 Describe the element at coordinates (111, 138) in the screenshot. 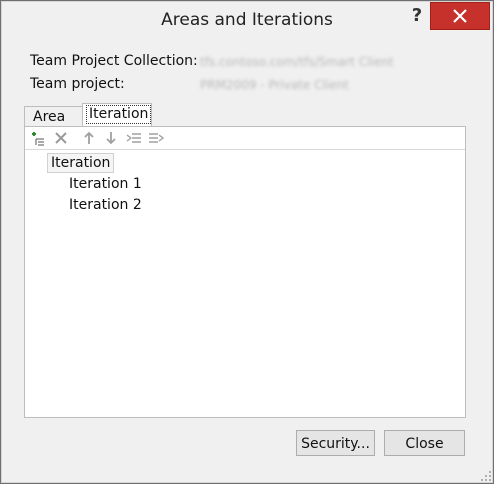

I see `move-down-icon` at that location.